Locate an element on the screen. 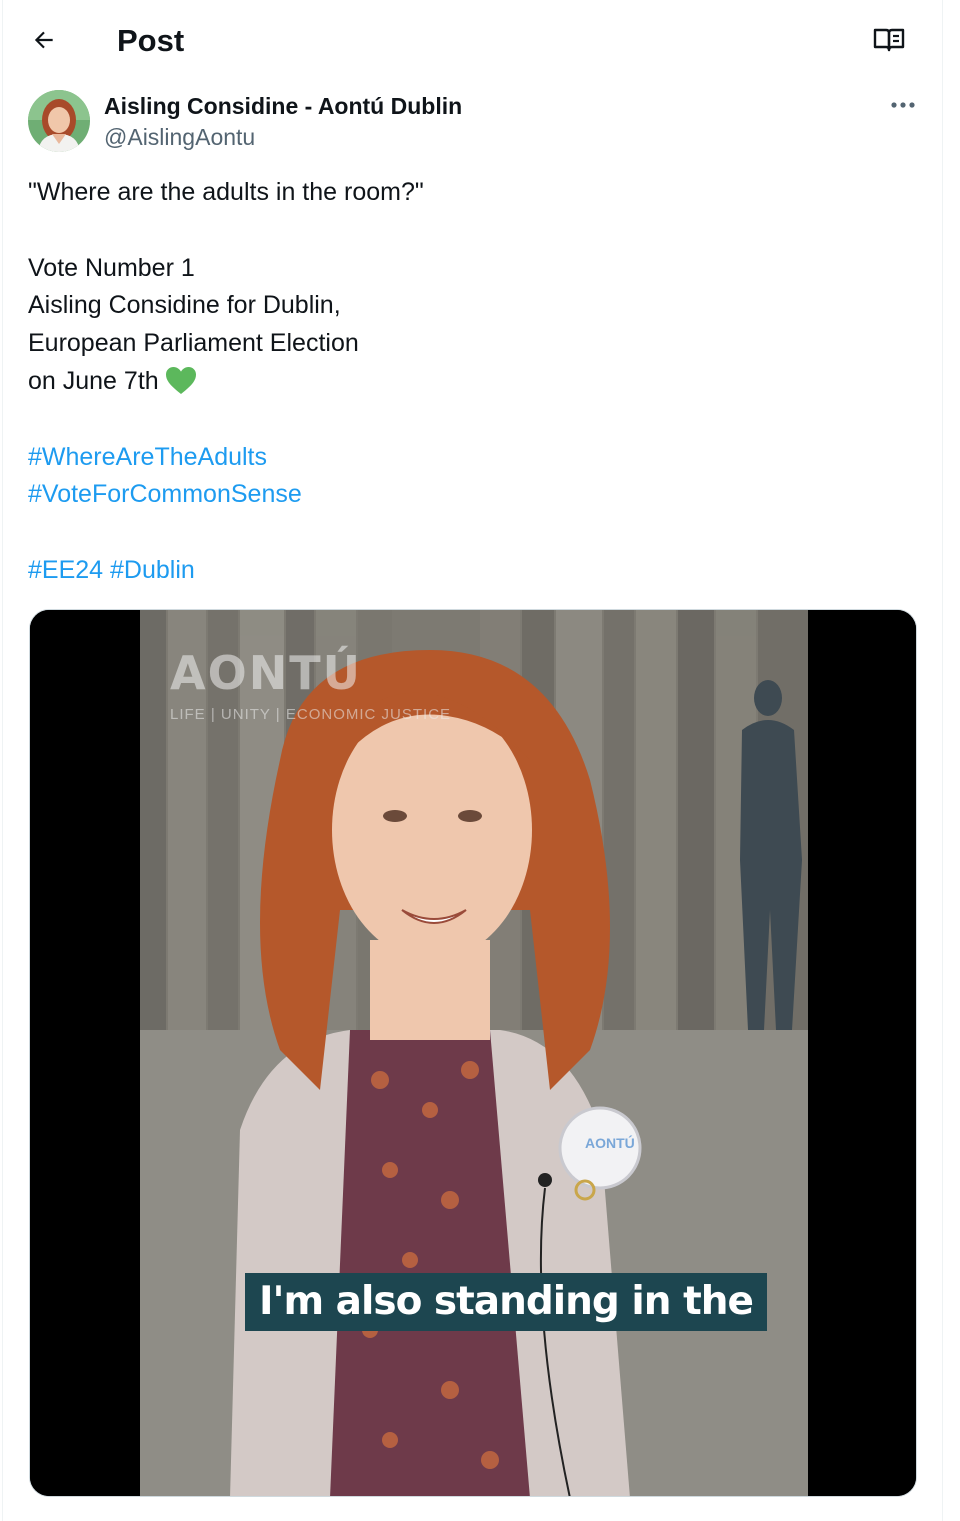 This screenshot has width=960, height=1521. hashtag-link: #EE24 is located at coordinates (65, 570).